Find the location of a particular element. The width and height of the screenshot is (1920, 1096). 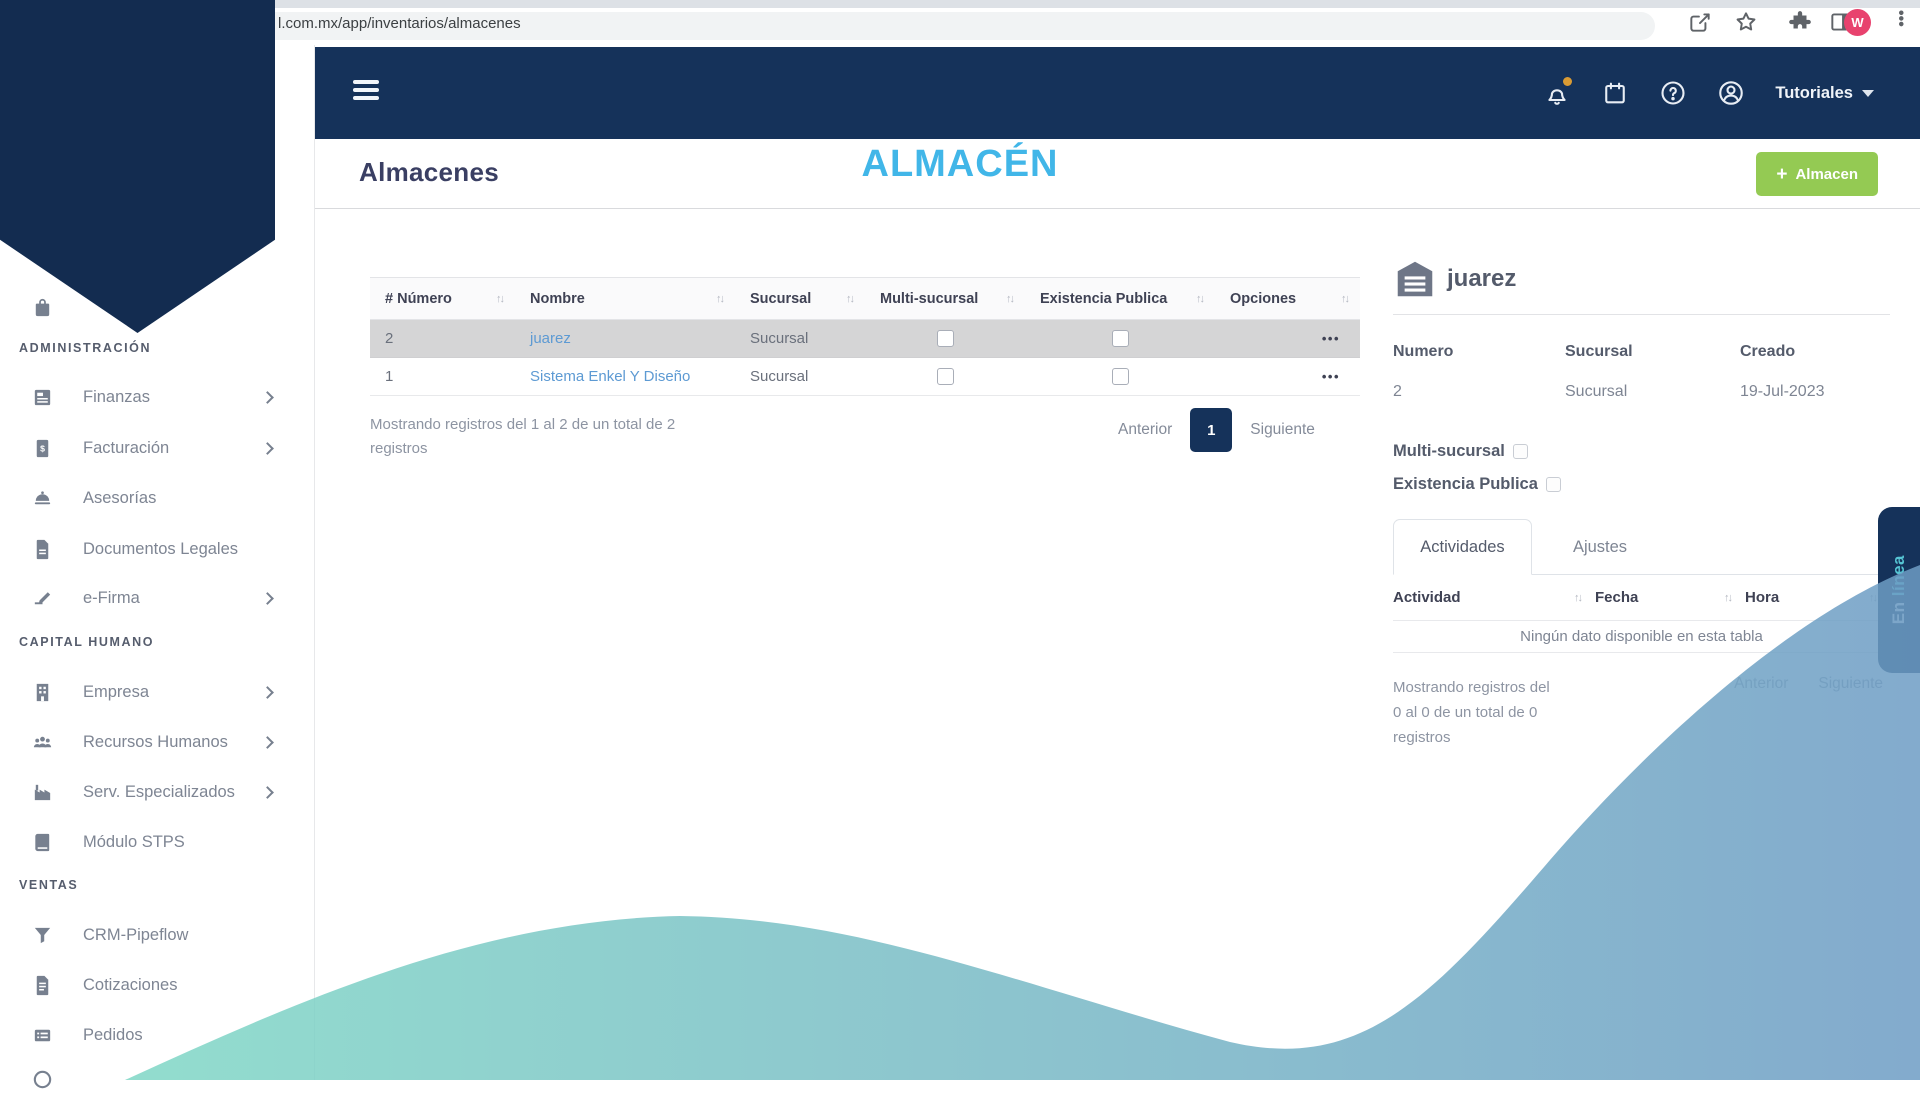

browser-menu-kebab-icon: ••• is located at coordinates (1900, 18).